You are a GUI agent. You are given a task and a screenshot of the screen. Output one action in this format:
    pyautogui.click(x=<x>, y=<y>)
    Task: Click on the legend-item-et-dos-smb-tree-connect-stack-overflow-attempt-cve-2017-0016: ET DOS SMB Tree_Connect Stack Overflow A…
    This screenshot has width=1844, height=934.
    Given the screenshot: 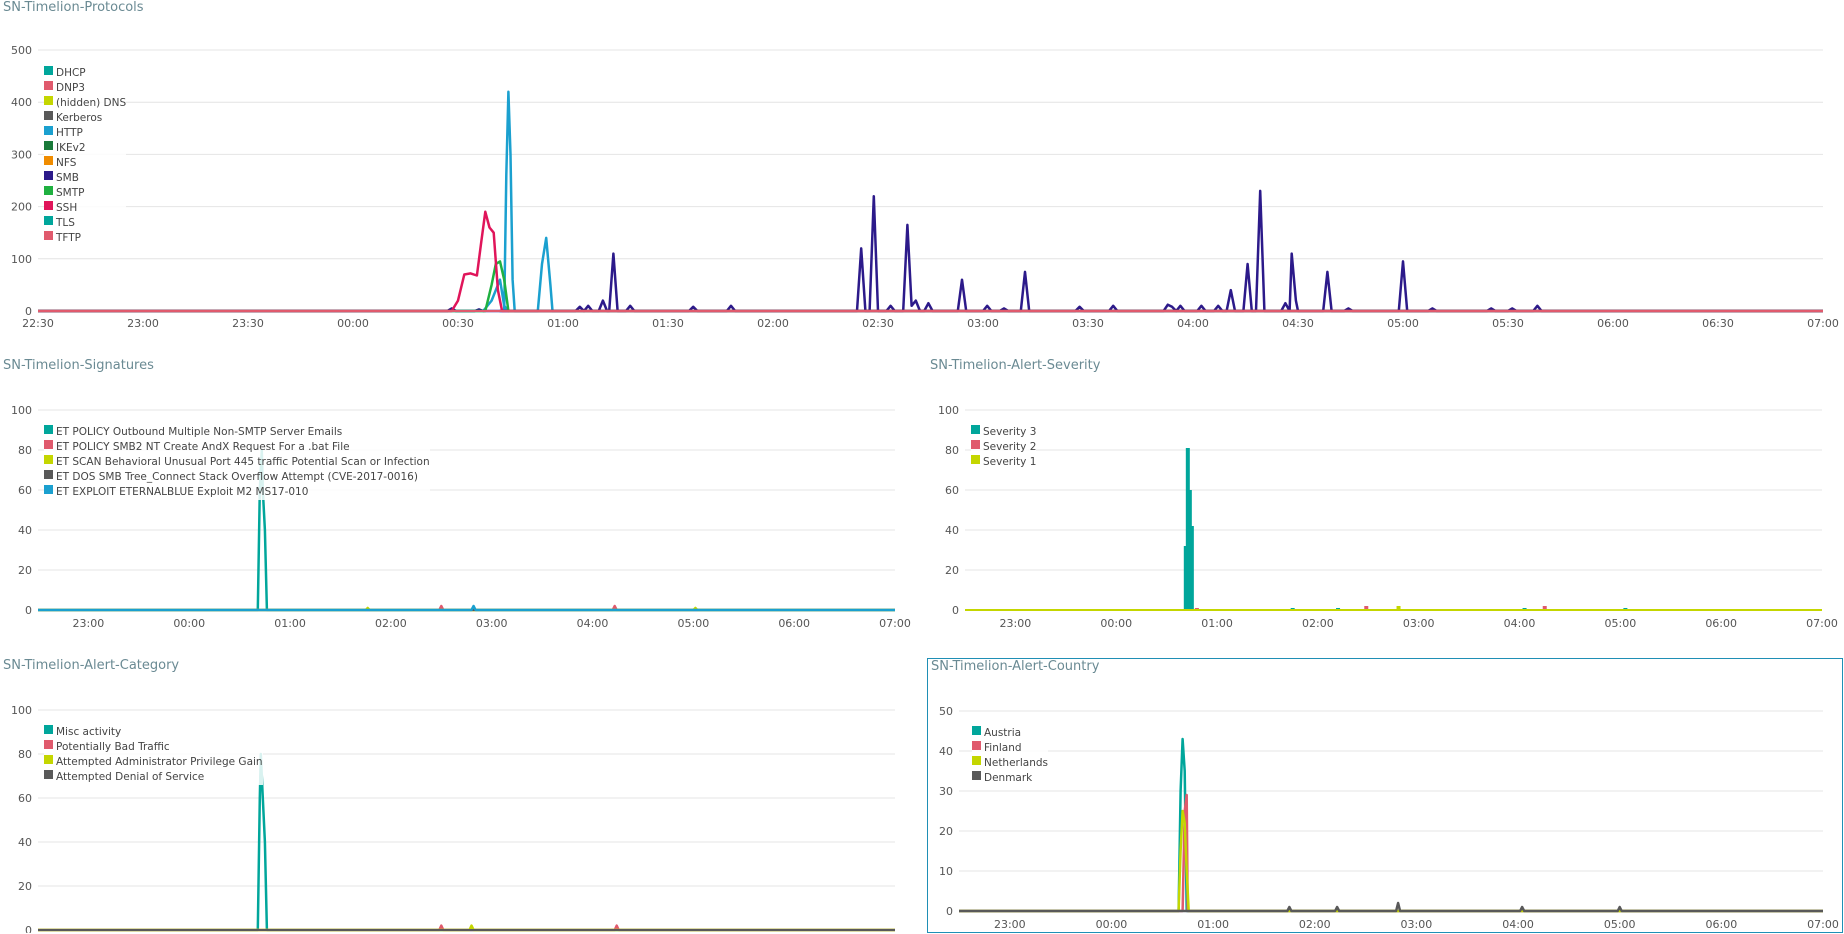 What is the action you would take?
    pyautogui.click(x=237, y=477)
    